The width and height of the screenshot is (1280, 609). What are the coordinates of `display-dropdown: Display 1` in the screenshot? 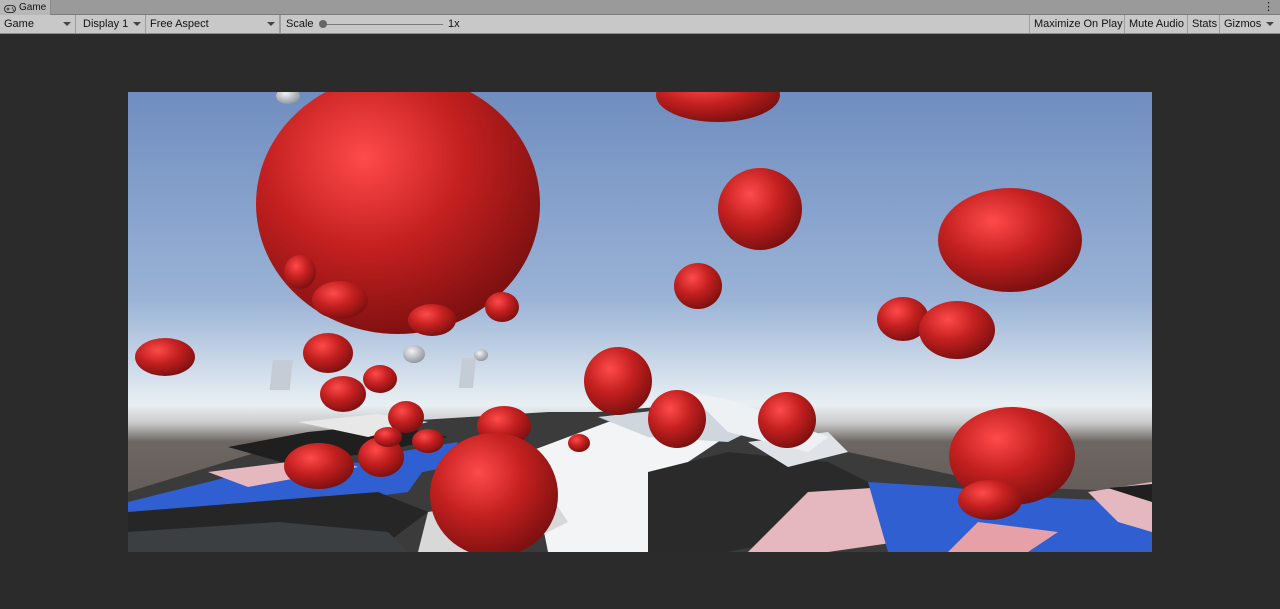 It's located at (112, 24).